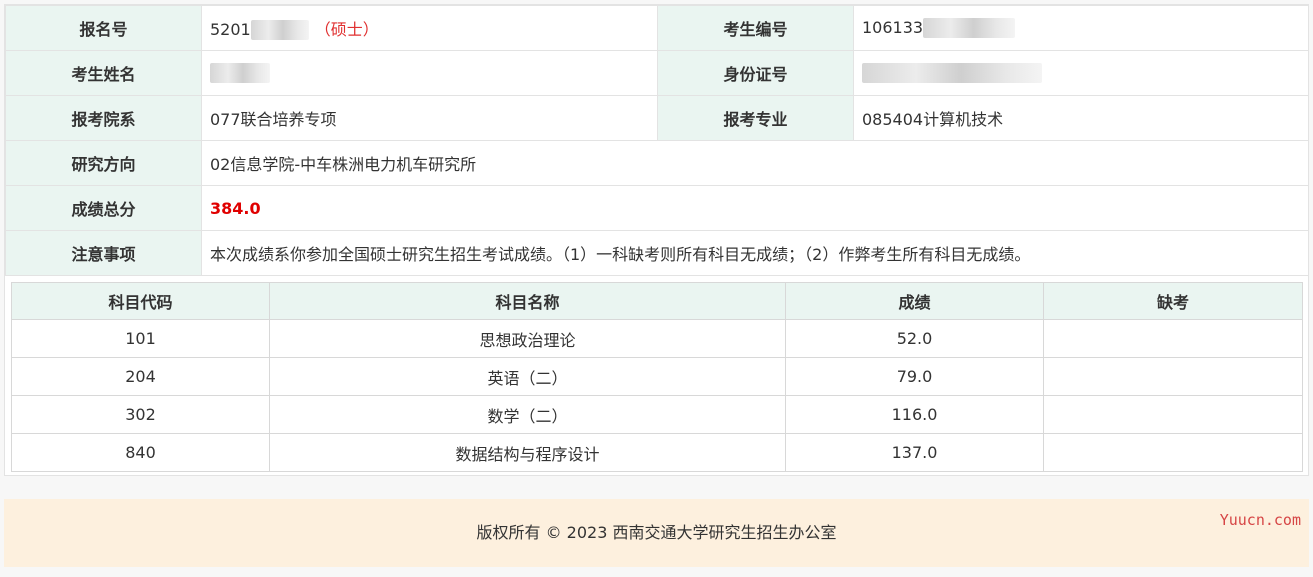  I want to click on exam-no-cell: 106133, so click(1081, 28).